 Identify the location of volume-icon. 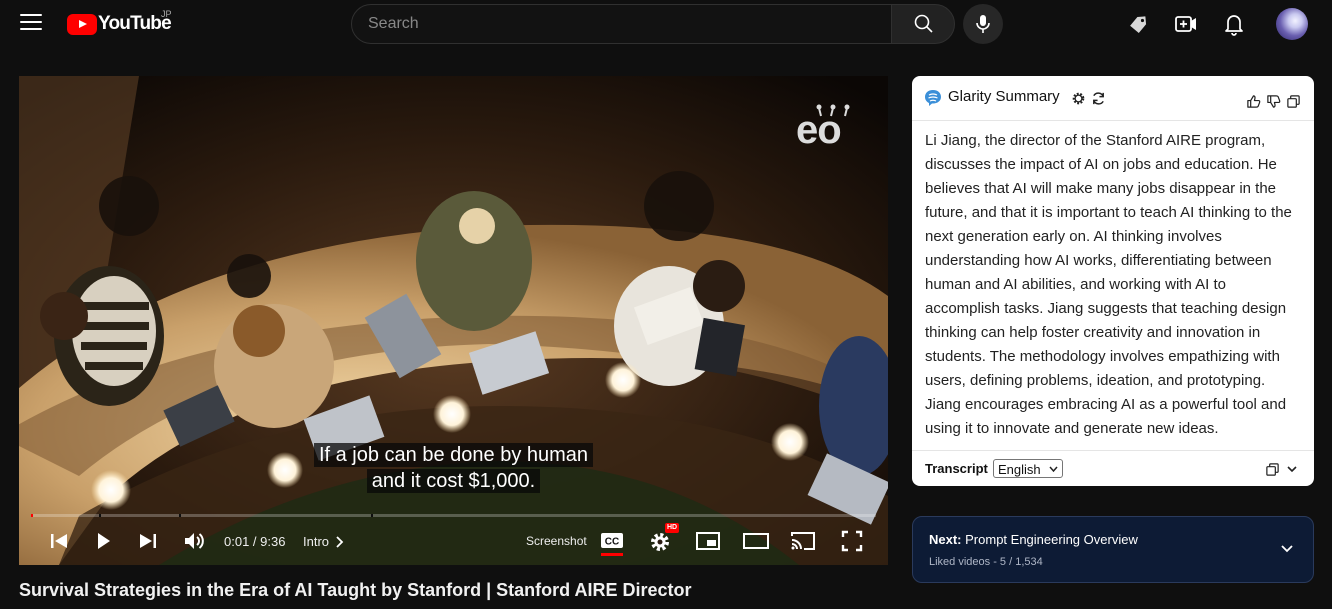
(194, 541).